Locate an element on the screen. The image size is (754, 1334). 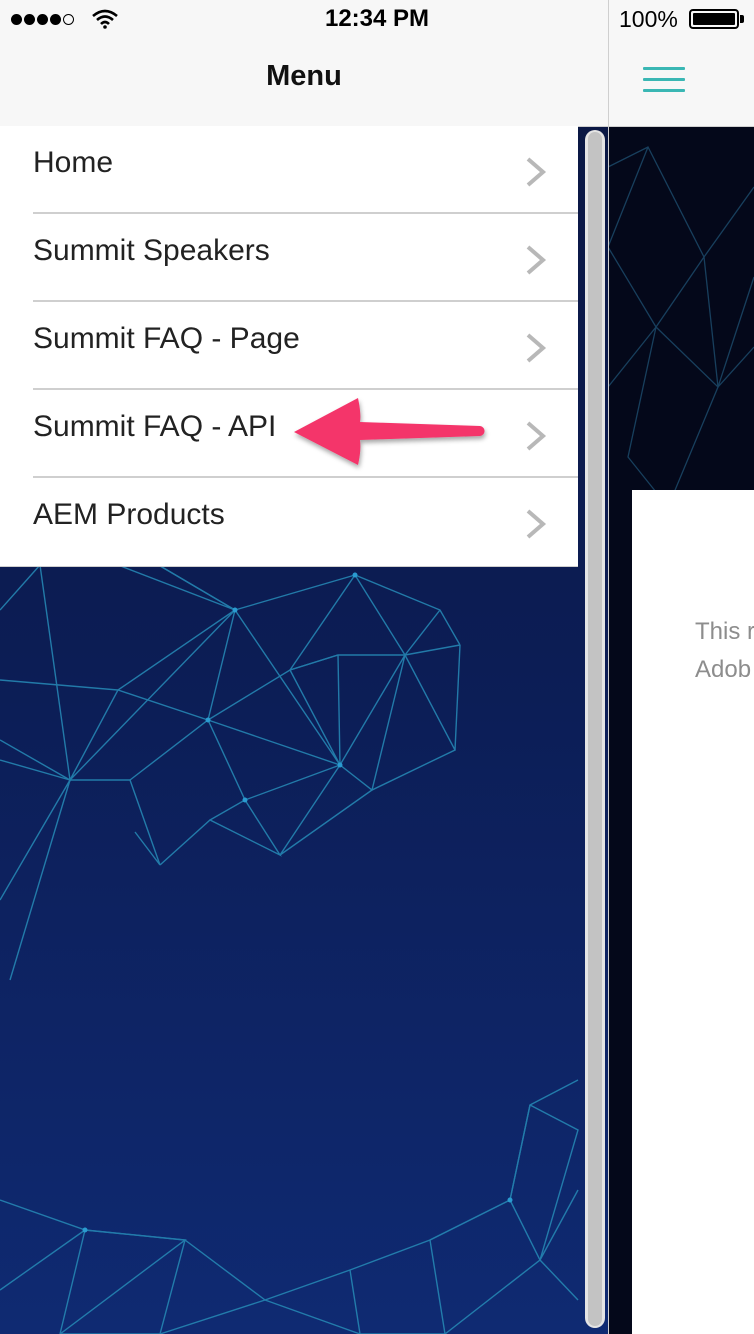
status-bar: 12:34 PM 100% is located at coordinates (377, 20).